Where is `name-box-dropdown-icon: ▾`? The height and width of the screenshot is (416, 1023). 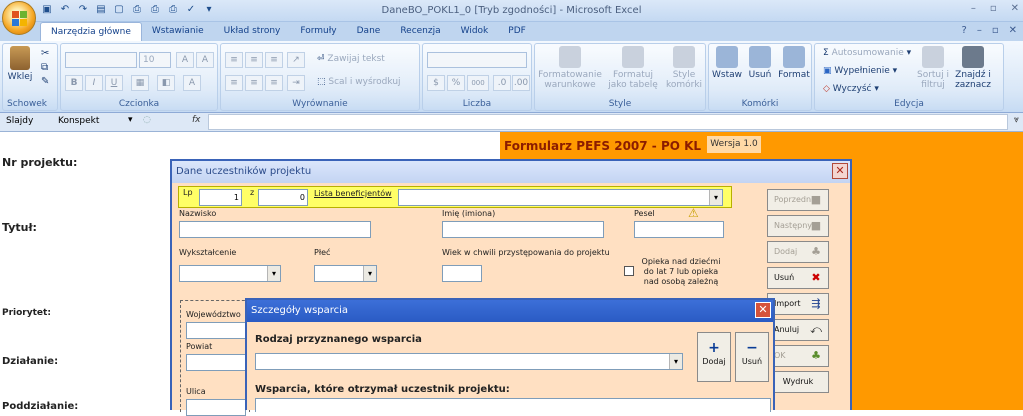 name-box-dropdown-icon: ▾ is located at coordinates (130, 120).